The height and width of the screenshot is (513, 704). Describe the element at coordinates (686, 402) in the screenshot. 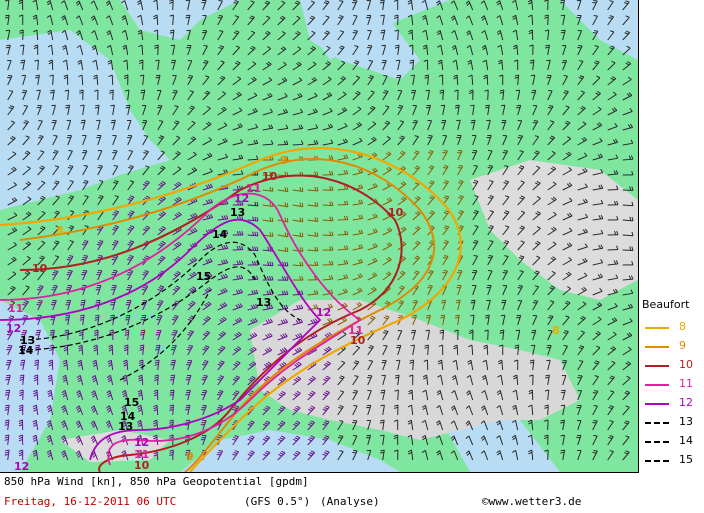

I see `legend-value: 12` at that location.